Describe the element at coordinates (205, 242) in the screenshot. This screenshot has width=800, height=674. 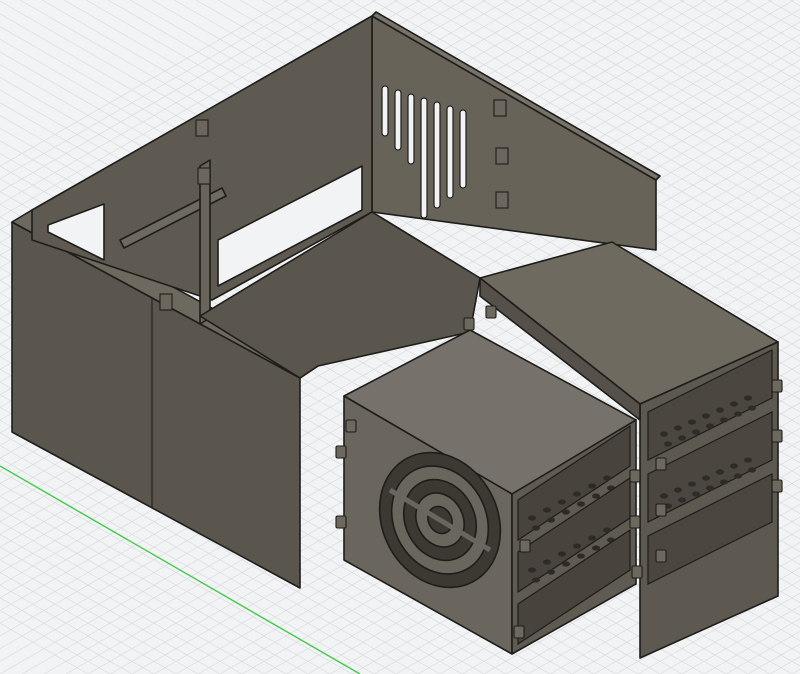
I see `inner-post` at that location.